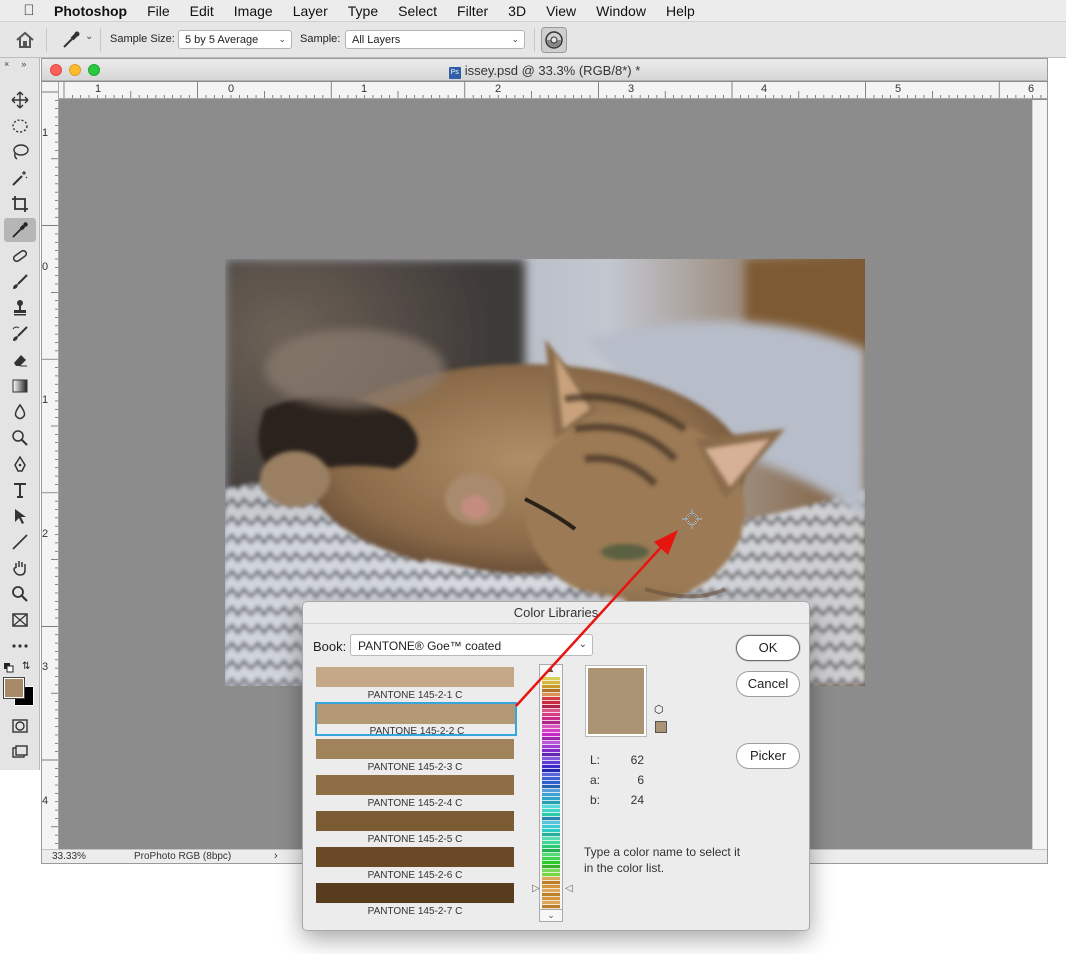 This screenshot has height=954, width=1066. I want to click on vertical-ruler: 1 0 1 2 3 4, so click(50, 465).